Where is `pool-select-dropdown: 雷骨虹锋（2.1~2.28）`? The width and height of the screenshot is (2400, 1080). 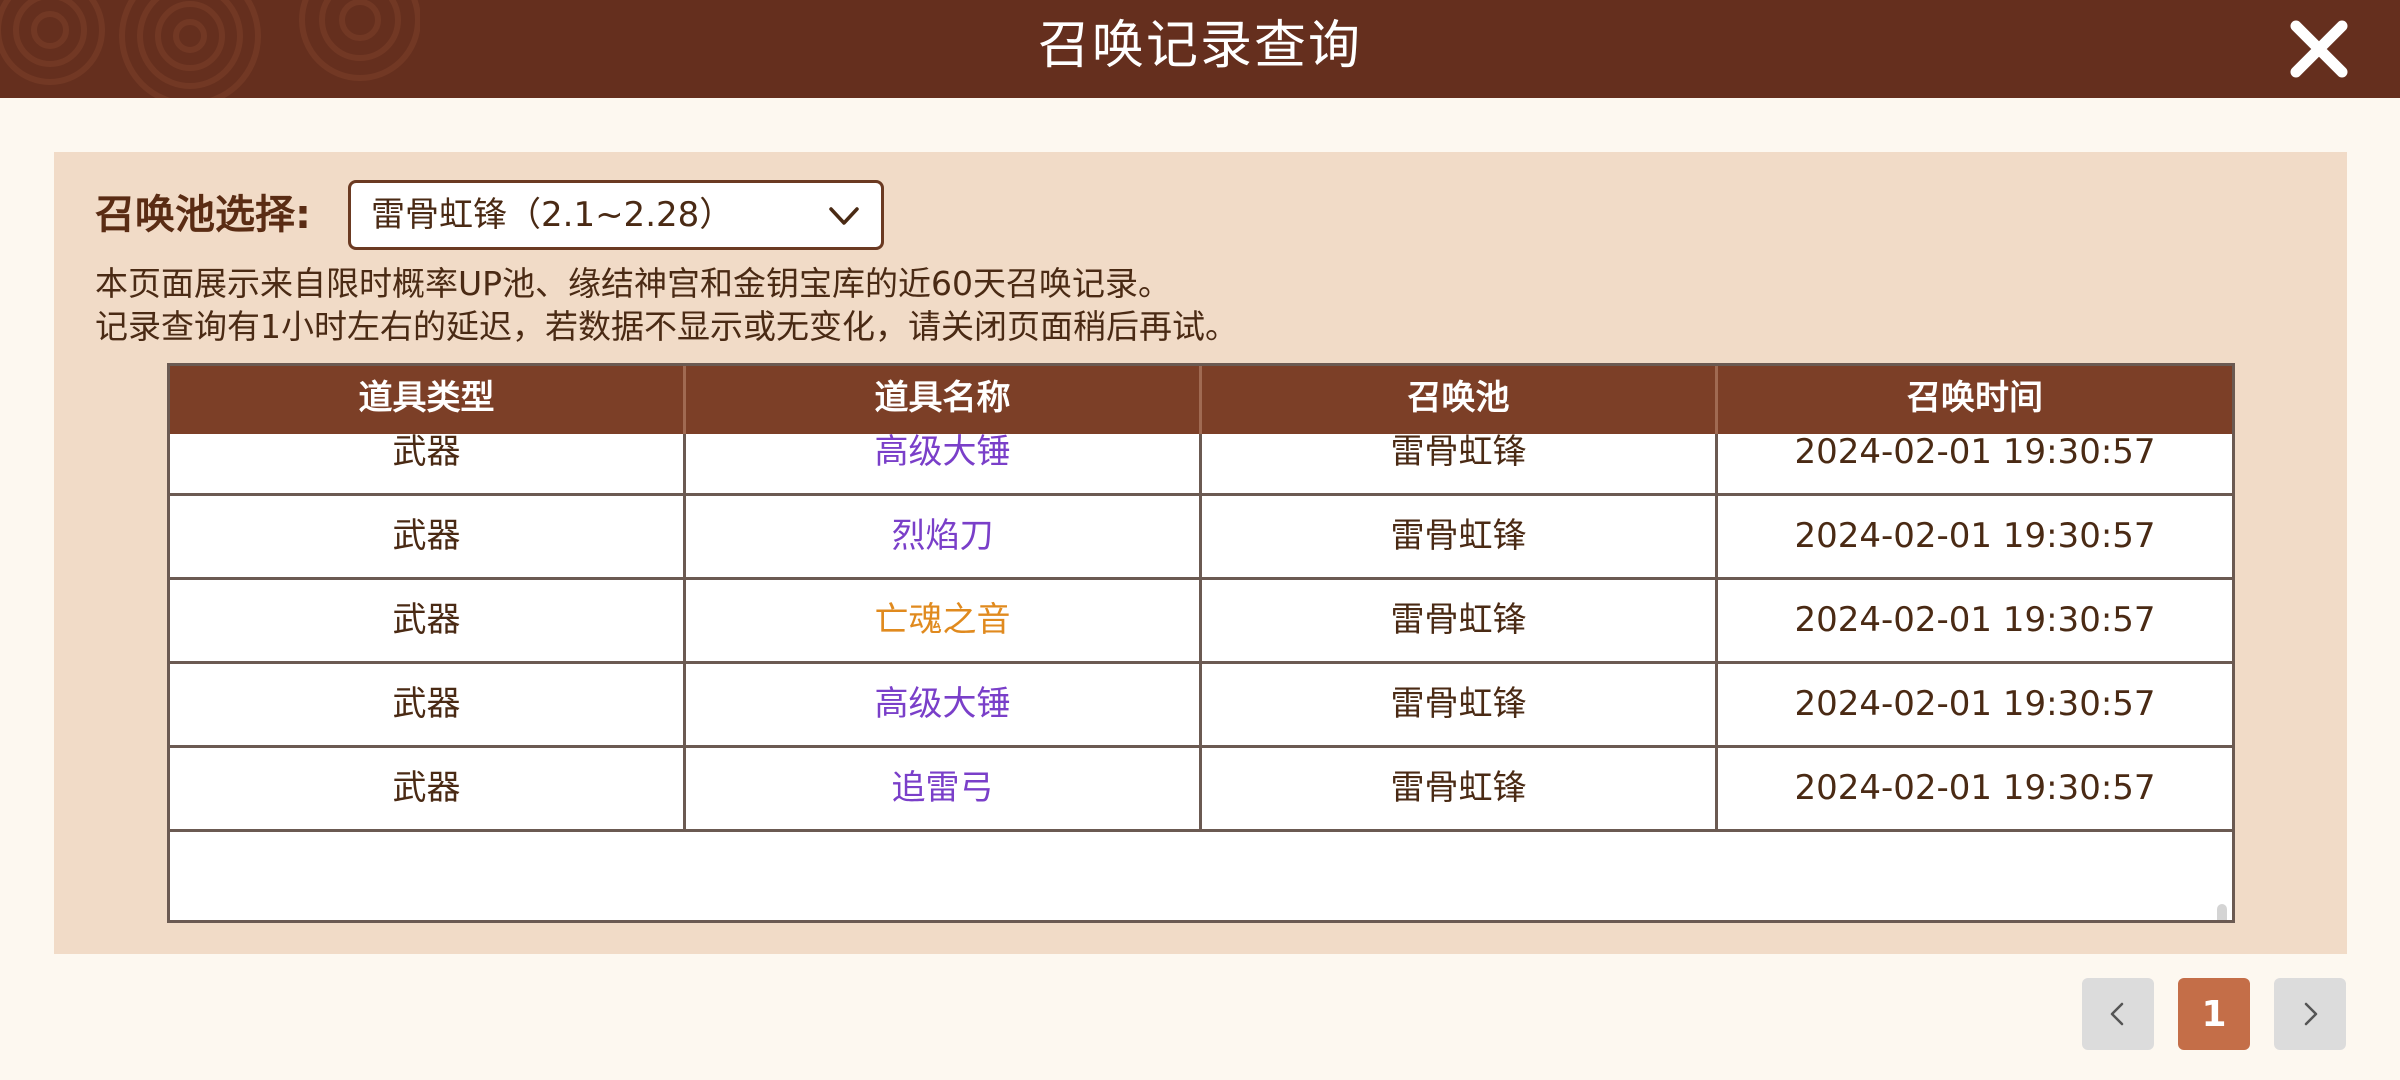
pool-select-dropdown: 雷骨虹锋（2.1~2.28） is located at coordinates (616, 215).